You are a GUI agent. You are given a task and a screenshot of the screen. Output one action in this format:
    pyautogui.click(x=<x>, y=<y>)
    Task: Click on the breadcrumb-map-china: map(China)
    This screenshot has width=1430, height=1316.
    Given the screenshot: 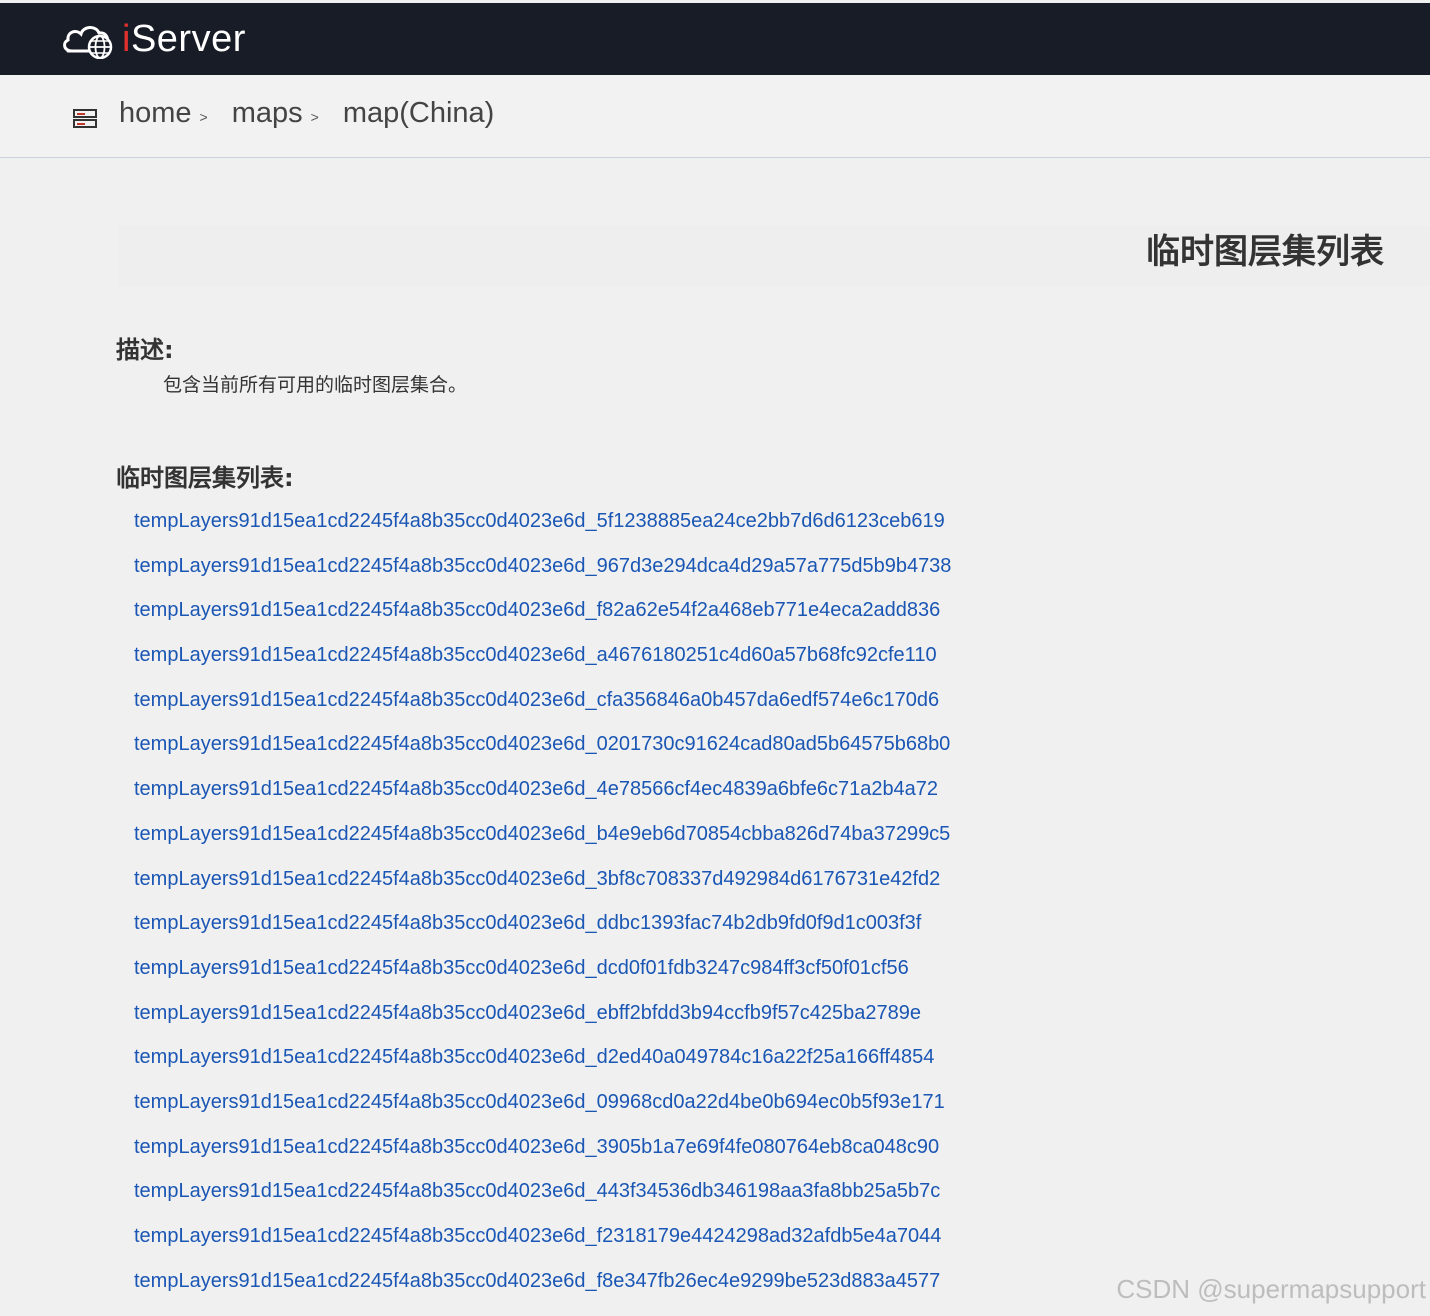 What is the action you would take?
    pyautogui.click(x=419, y=113)
    